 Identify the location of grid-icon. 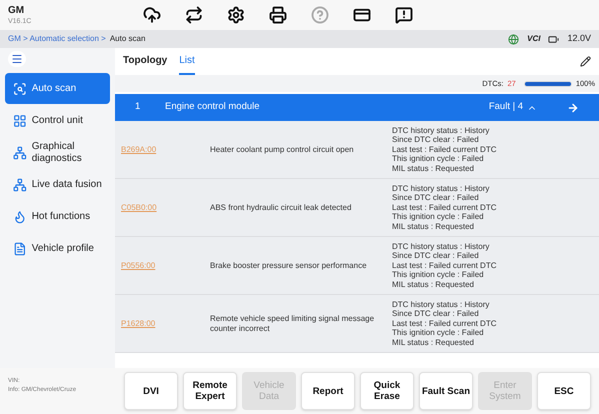
(20, 121).